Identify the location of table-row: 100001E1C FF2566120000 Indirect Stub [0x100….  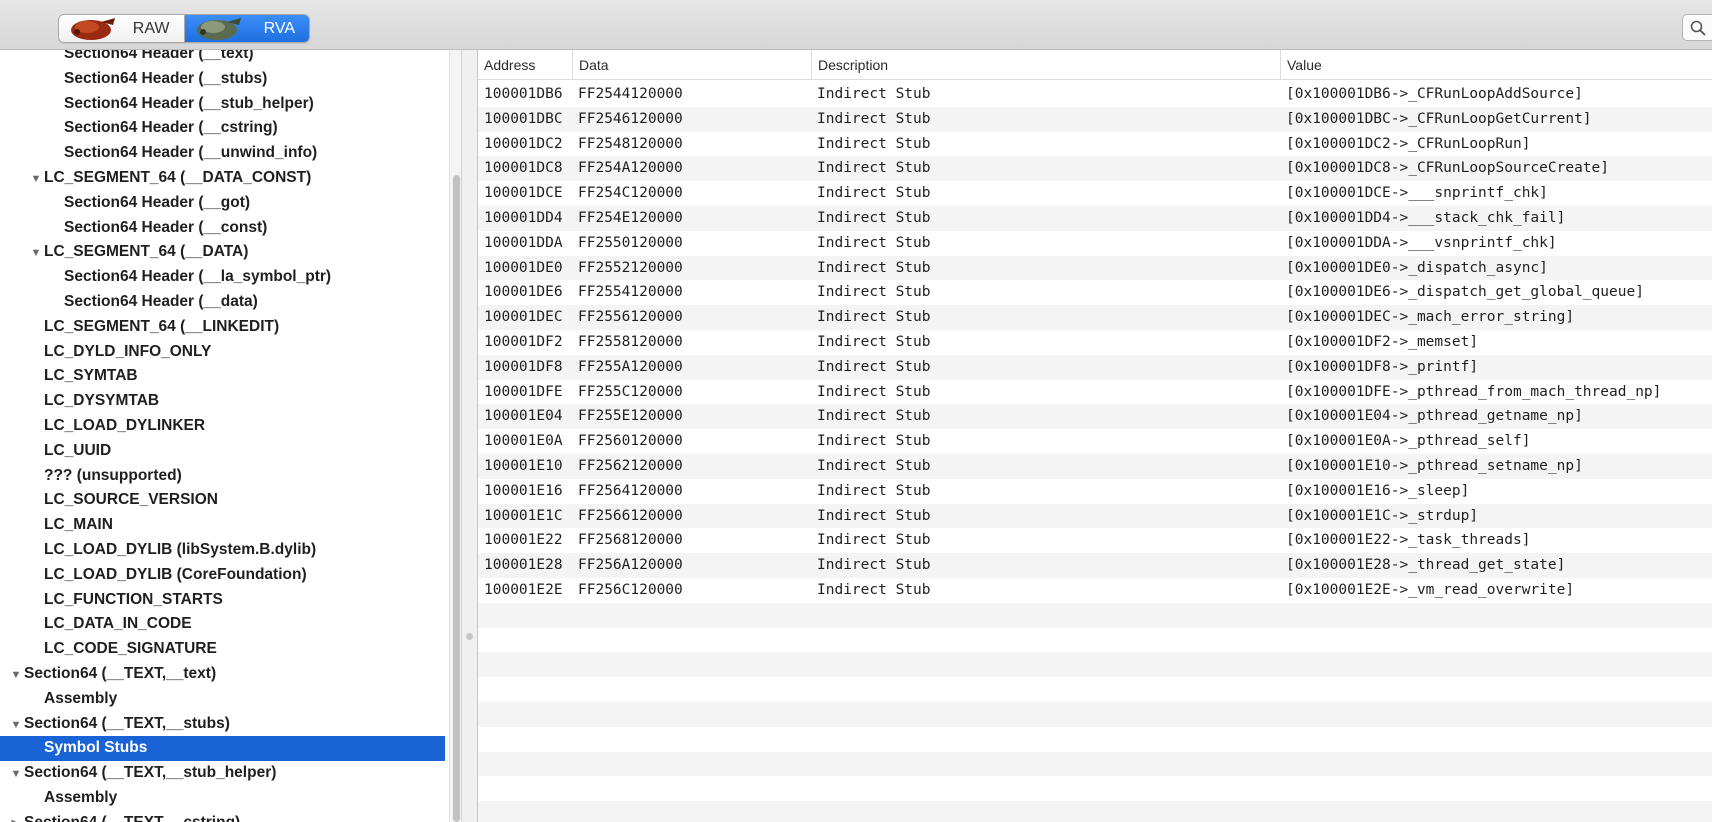
(1095, 516).